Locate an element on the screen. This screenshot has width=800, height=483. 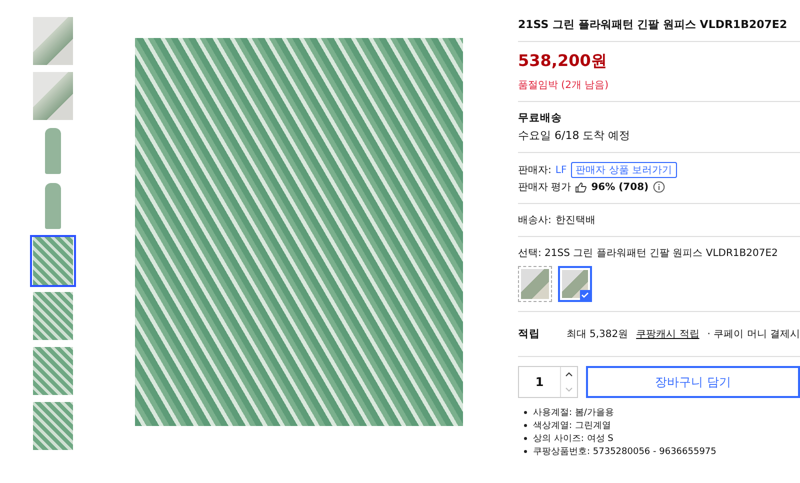
reward-label: 적립 is located at coordinates (529, 334).